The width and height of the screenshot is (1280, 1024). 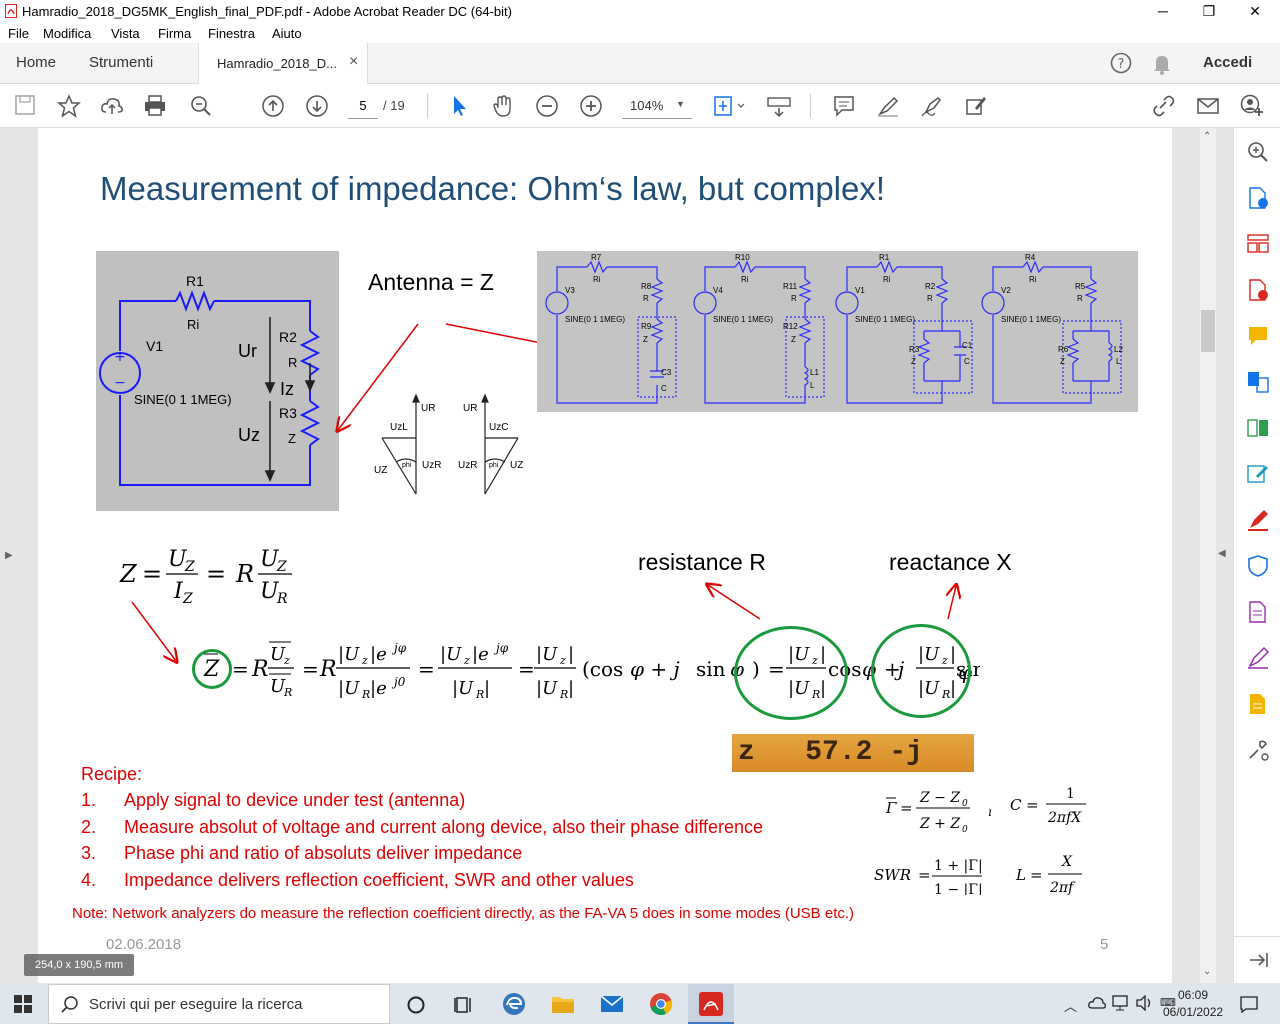 What do you see at coordinates (1258, 198) in the screenshot?
I see `export-pdf-icon` at bounding box center [1258, 198].